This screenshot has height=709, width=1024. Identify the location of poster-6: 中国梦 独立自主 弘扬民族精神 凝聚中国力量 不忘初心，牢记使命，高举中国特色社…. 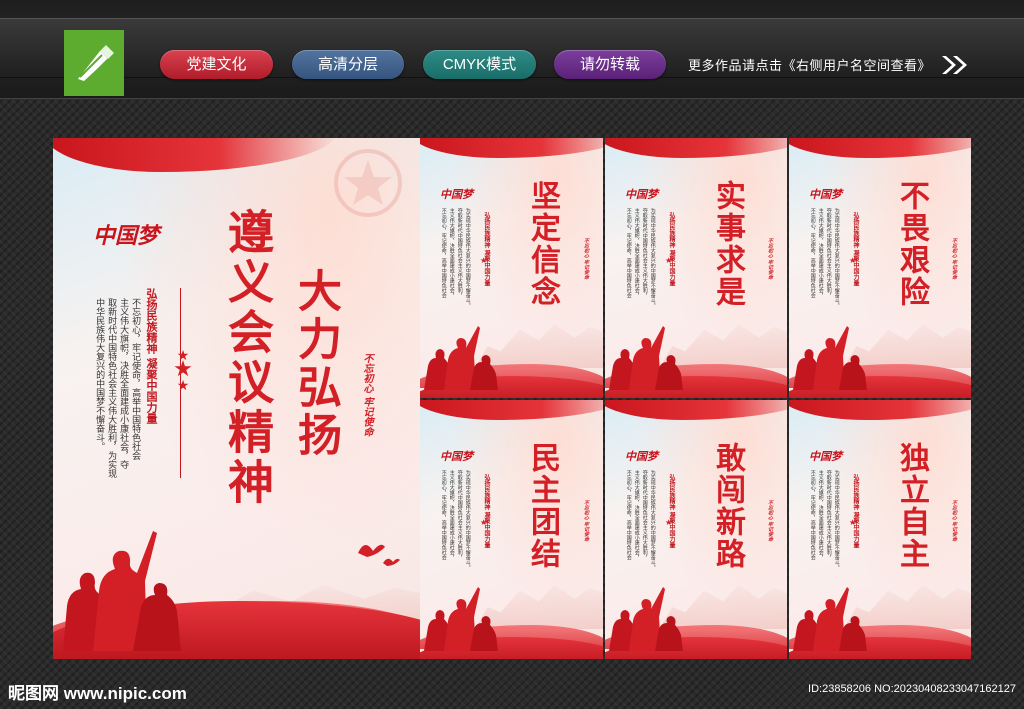
(880, 529).